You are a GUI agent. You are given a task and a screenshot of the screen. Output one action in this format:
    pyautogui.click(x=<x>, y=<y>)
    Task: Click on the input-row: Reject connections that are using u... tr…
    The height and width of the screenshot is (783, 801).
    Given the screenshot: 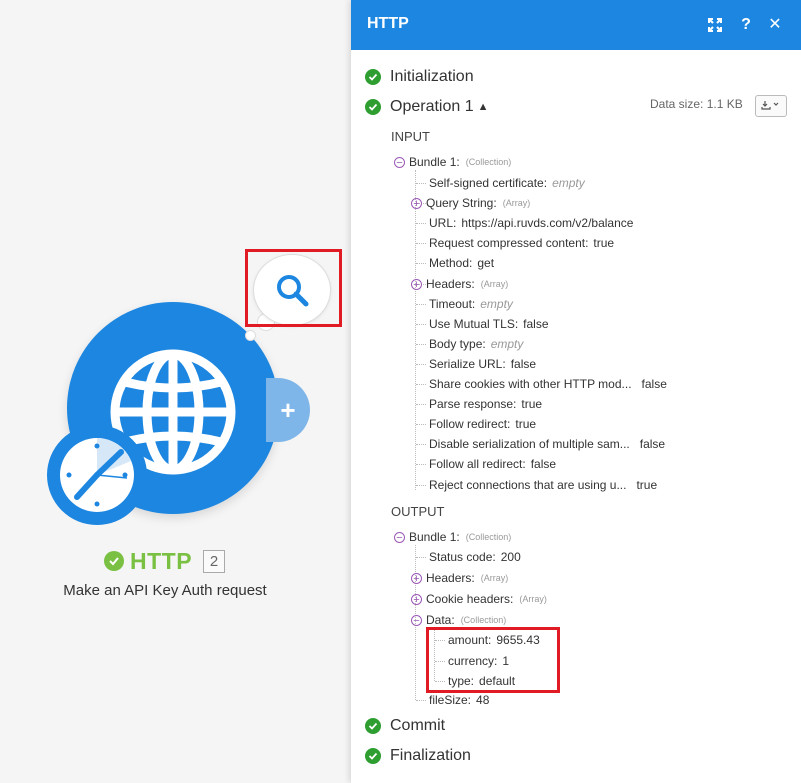 What is the action you would take?
    pyautogui.click(x=543, y=485)
    